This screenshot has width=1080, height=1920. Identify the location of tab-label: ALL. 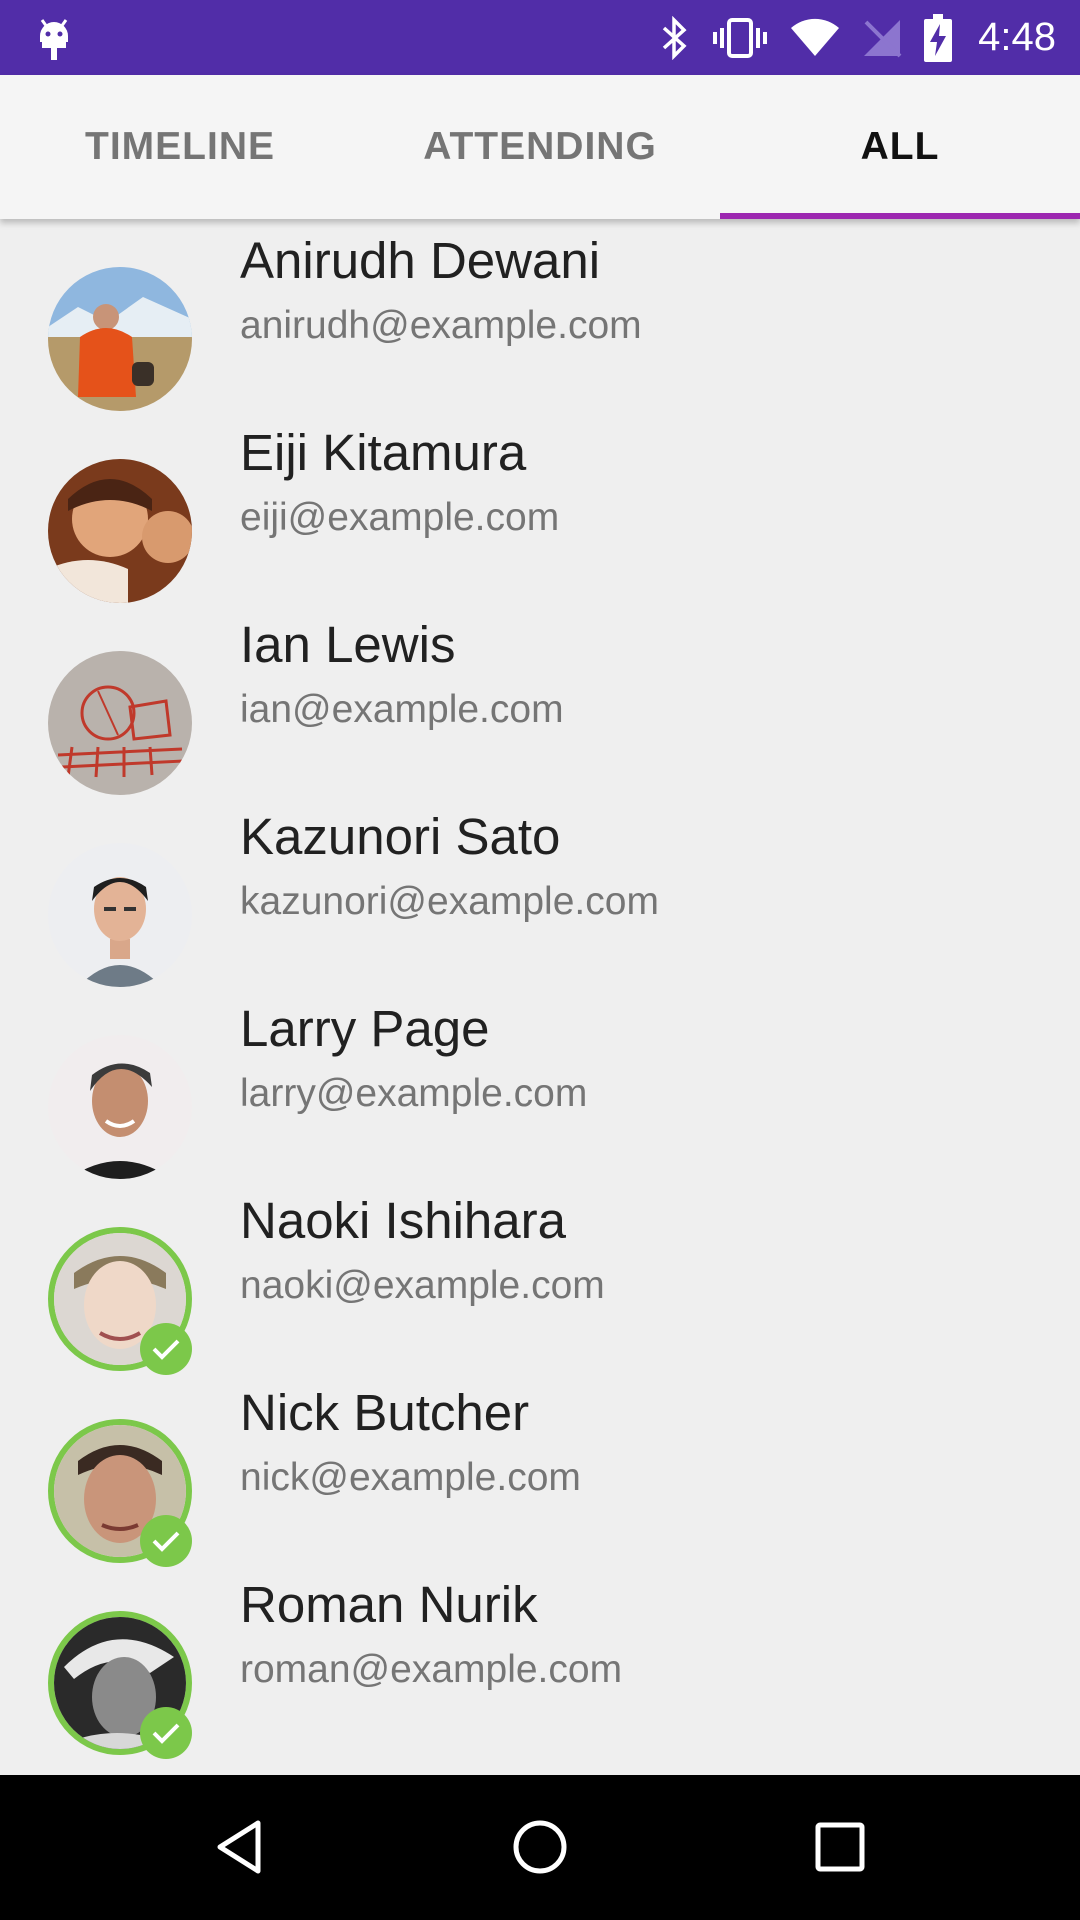
(900, 146).